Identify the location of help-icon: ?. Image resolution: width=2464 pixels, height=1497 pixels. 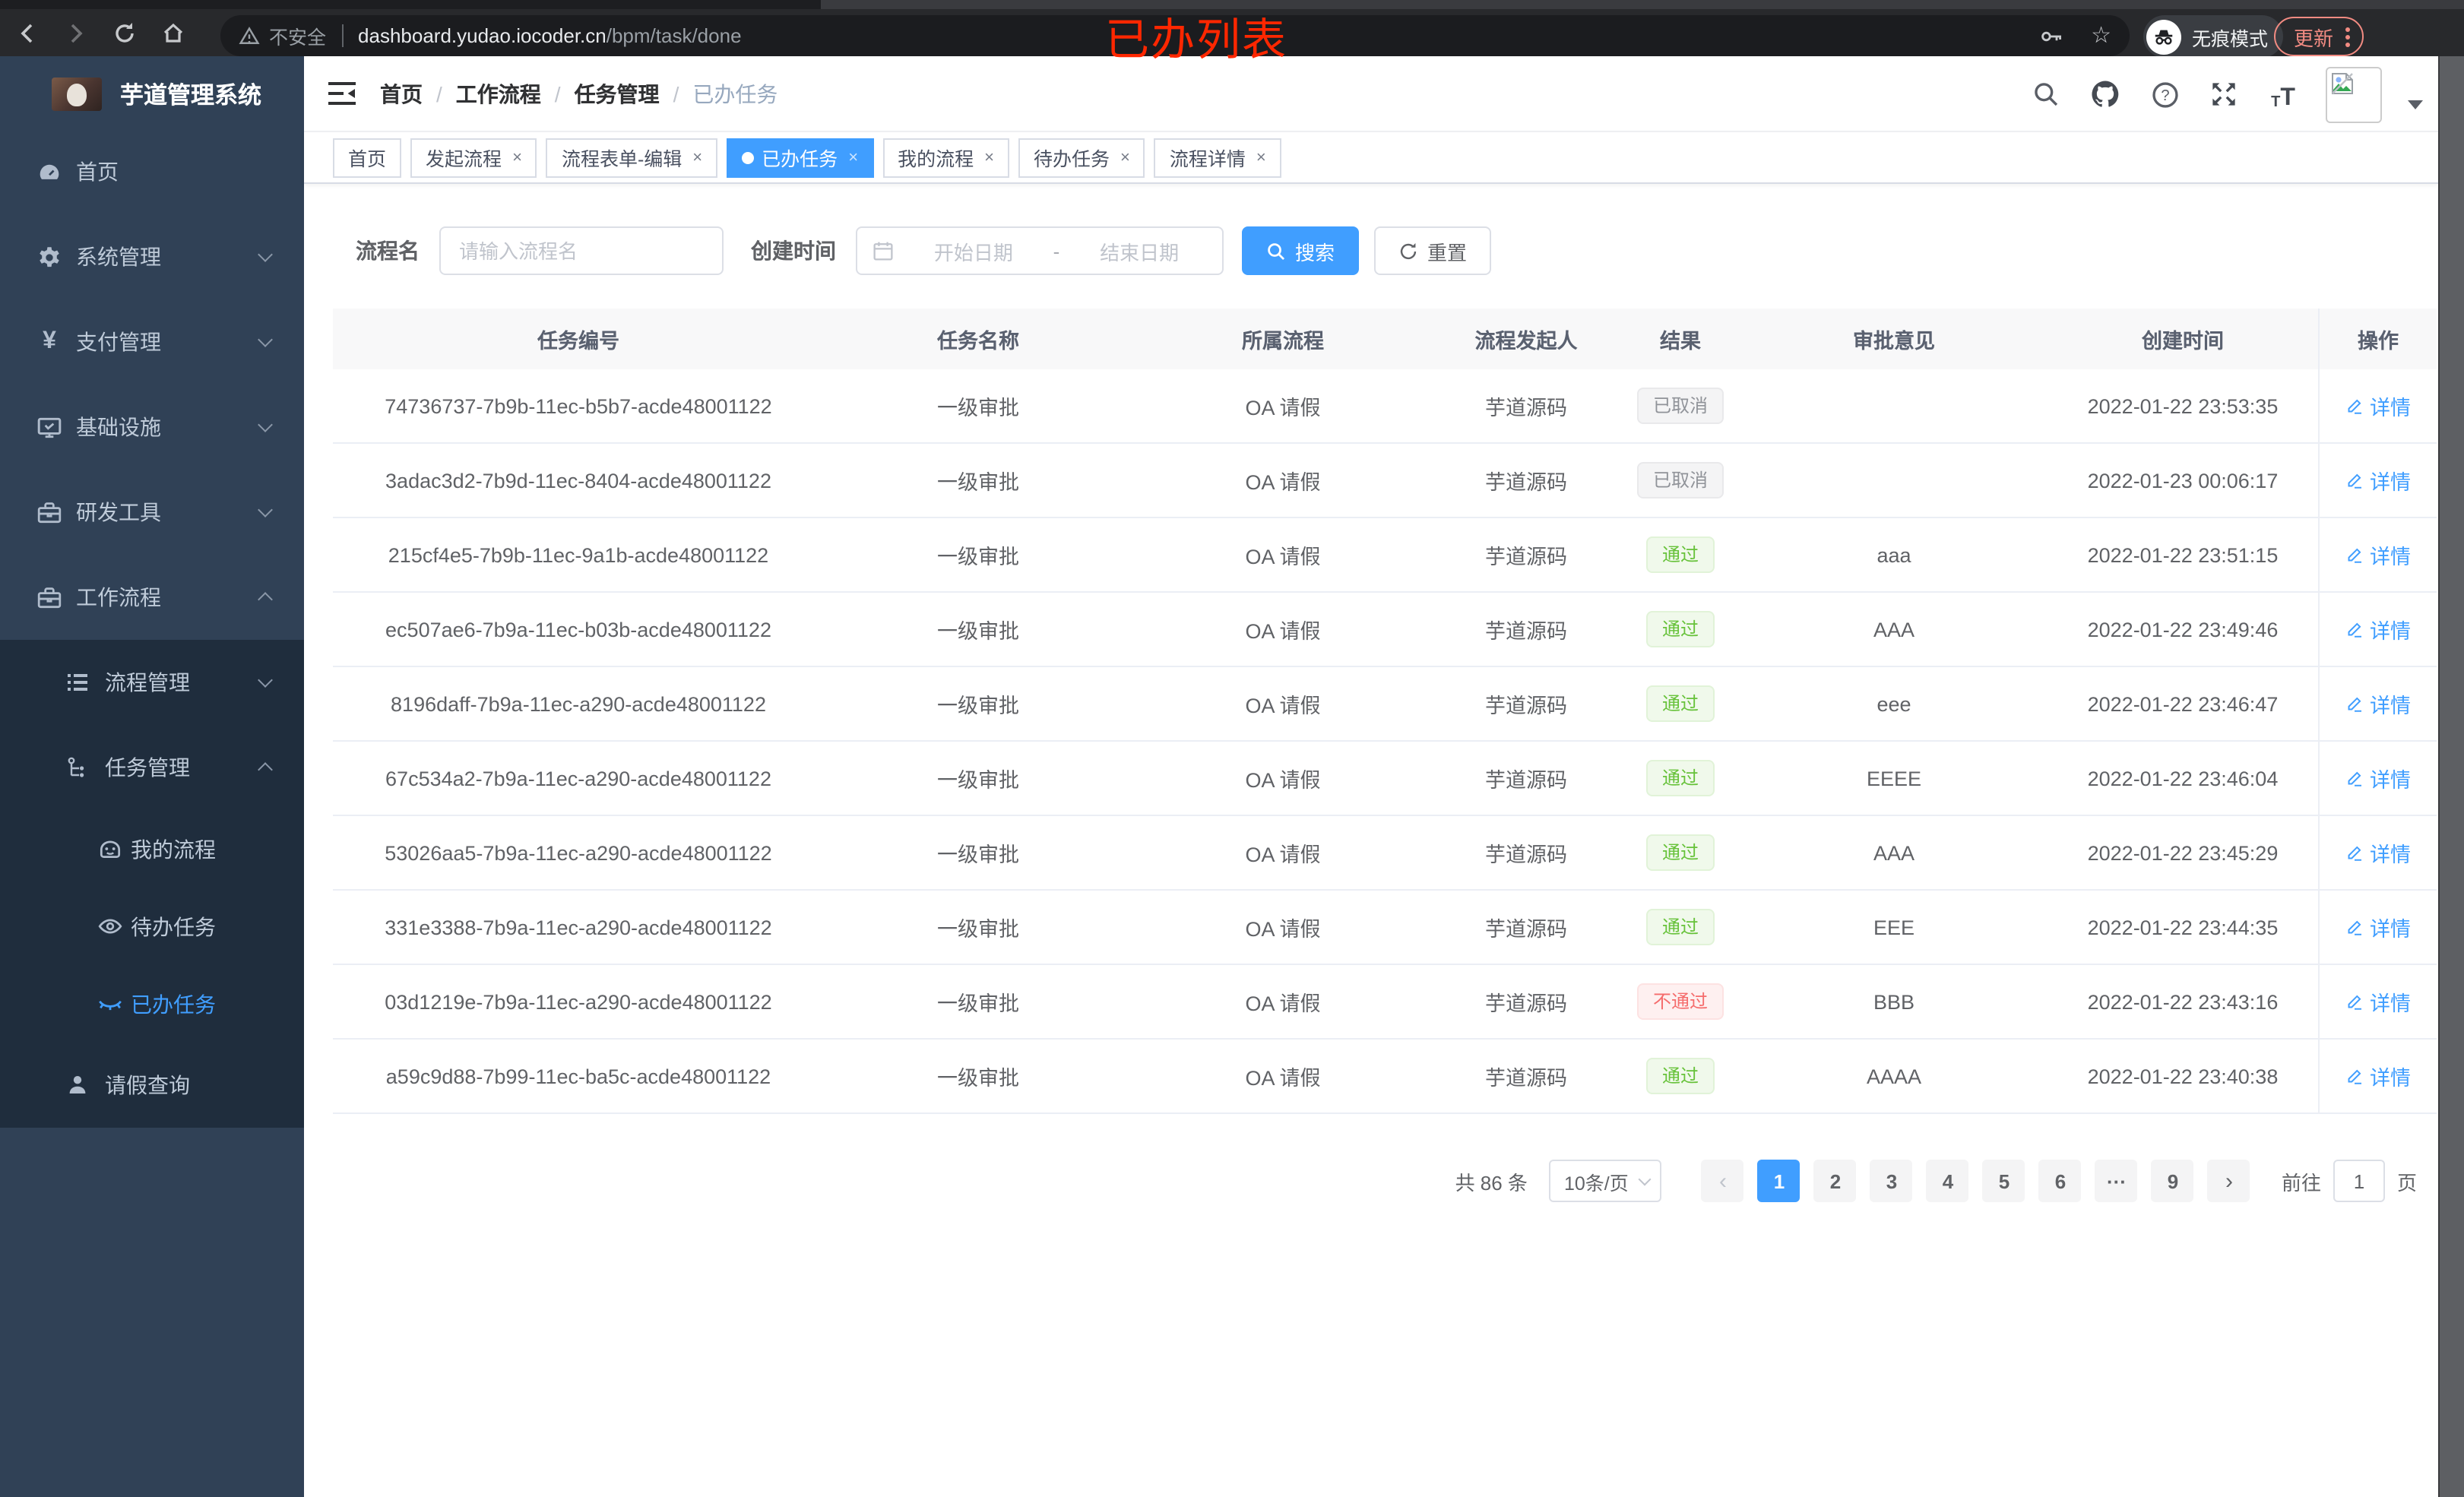
(2164, 94).